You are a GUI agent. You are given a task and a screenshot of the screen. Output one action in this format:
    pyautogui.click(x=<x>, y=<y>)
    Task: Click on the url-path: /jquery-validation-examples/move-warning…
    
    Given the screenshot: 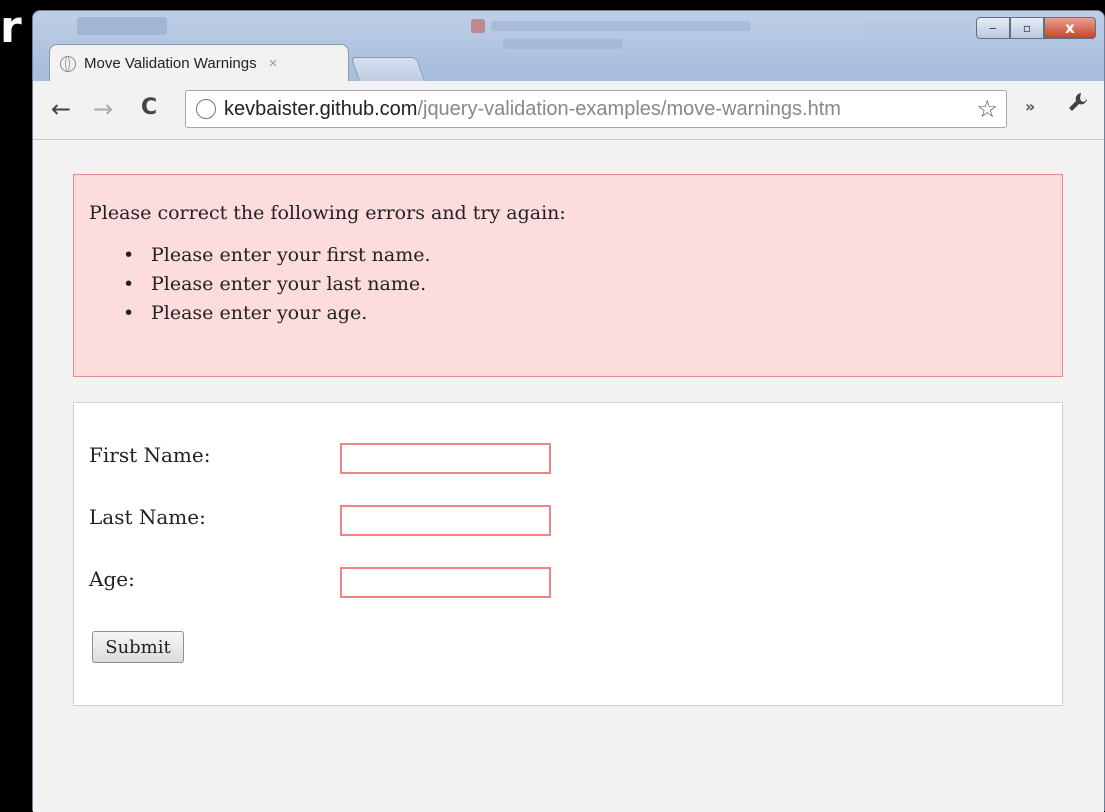 What is the action you would take?
    pyautogui.click(x=629, y=108)
    